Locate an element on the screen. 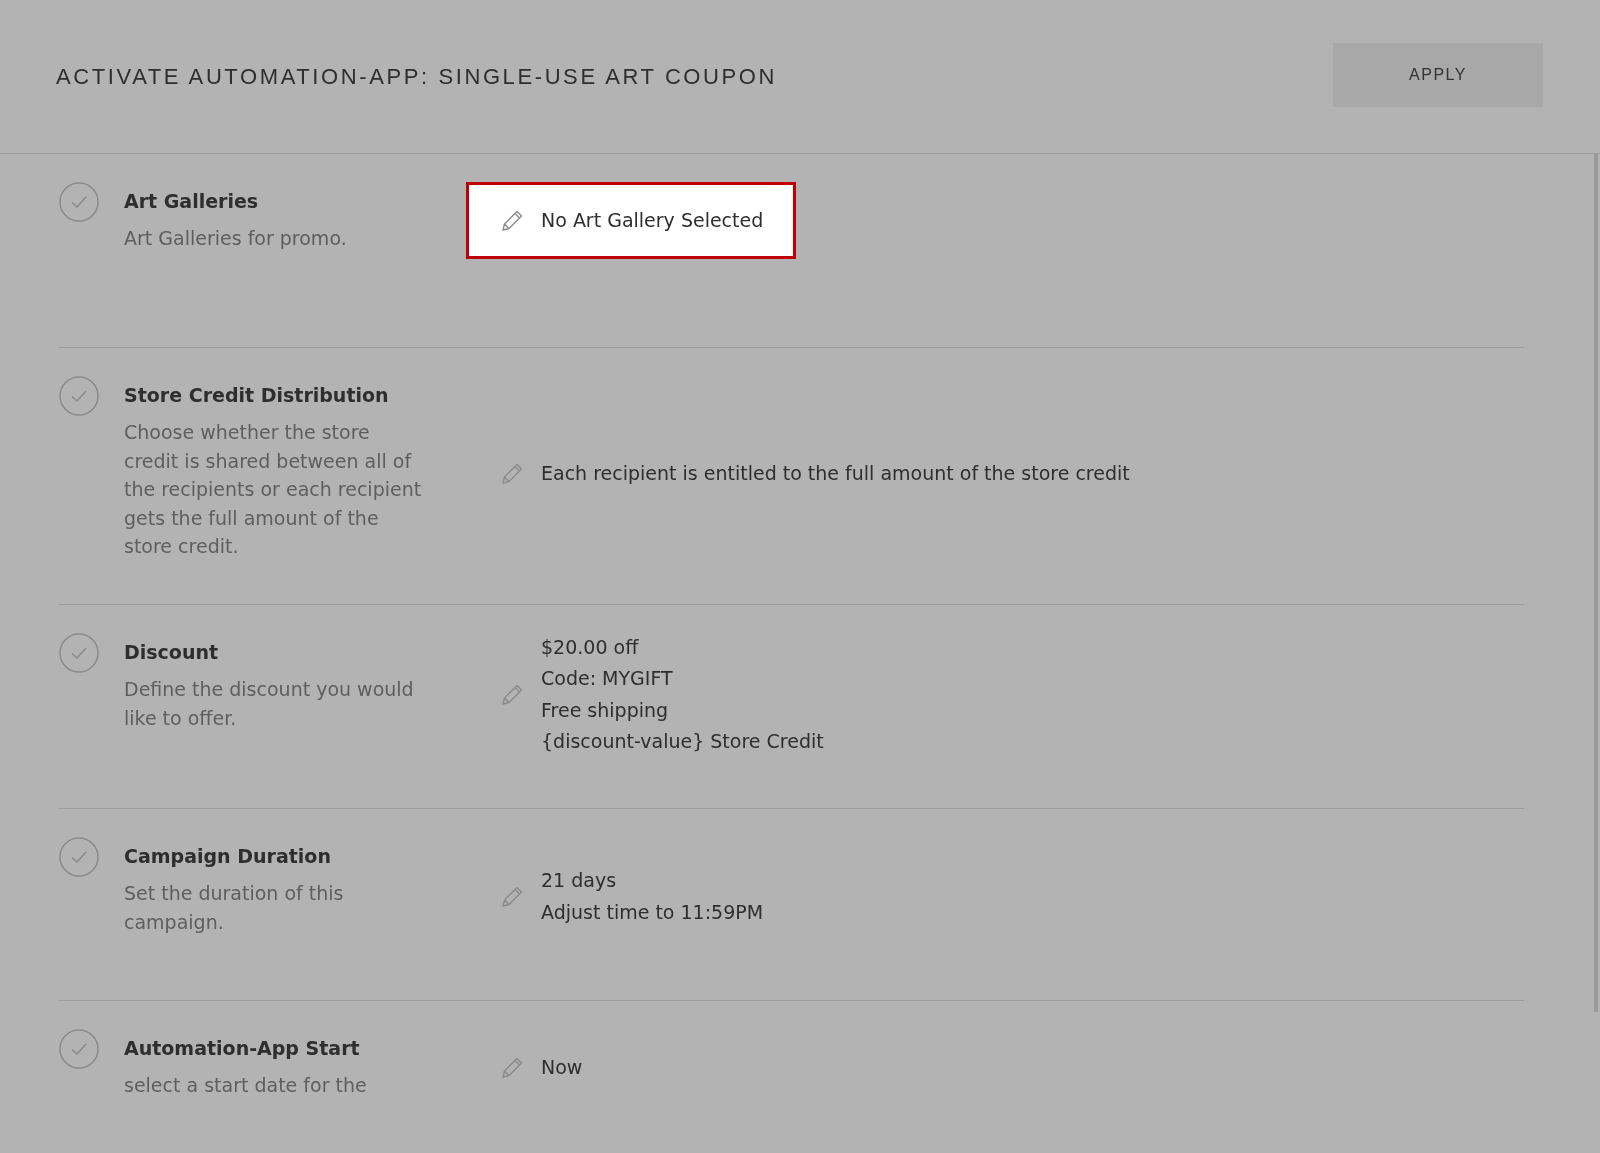  step-description: select a start date for the is located at coordinates (246, 1085).